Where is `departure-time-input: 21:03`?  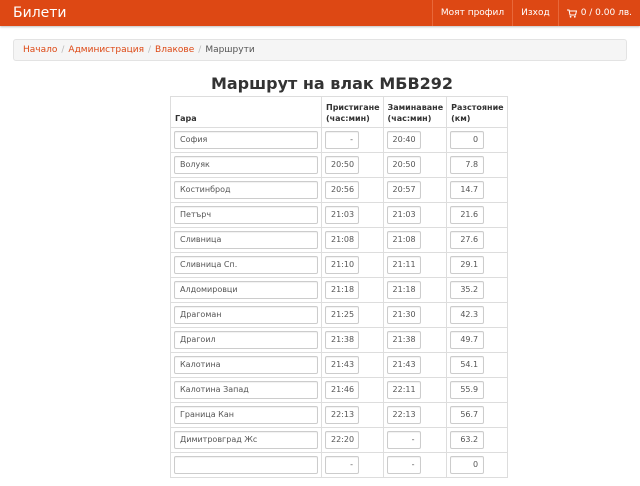 departure-time-input: 21:03 is located at coordinates (403, 215).